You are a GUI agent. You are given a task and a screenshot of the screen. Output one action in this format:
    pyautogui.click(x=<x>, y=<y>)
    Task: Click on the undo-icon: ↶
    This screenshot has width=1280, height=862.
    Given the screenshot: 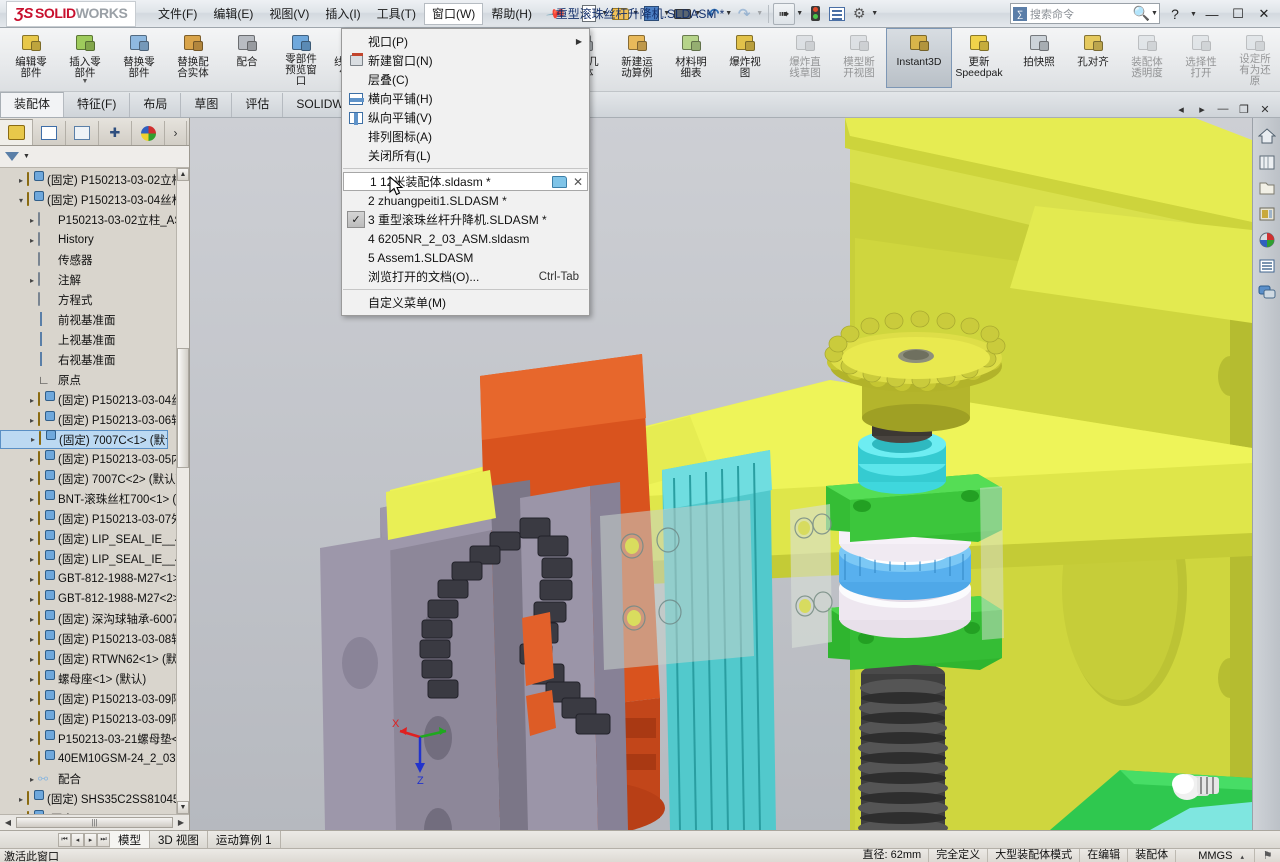 What is the action you would take?
    pyautogui.click(x=713, y=14)
    